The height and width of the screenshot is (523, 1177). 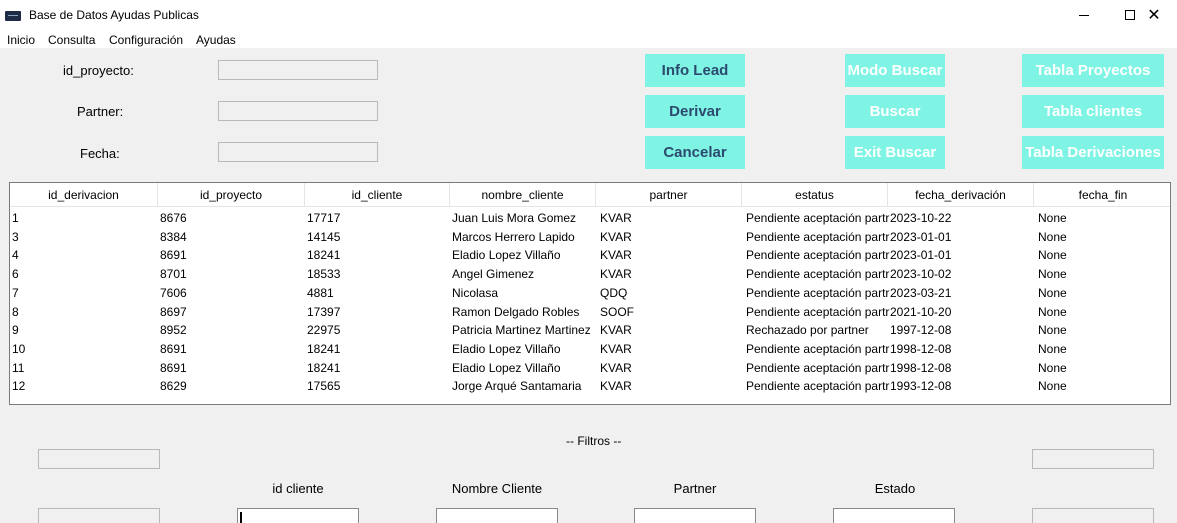 I want to click on right-side-field-top, so click(x=1093, y=459).